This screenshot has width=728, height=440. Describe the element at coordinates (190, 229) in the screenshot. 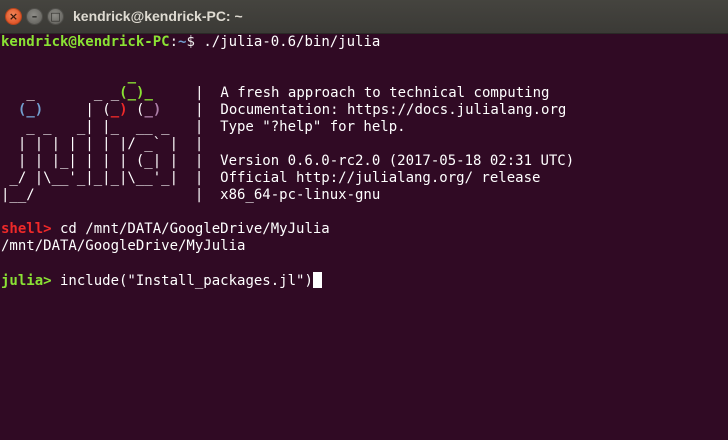

I see `shell-command: cd /mnt/DATA/GoogleDrive/MyJulia` at that location.